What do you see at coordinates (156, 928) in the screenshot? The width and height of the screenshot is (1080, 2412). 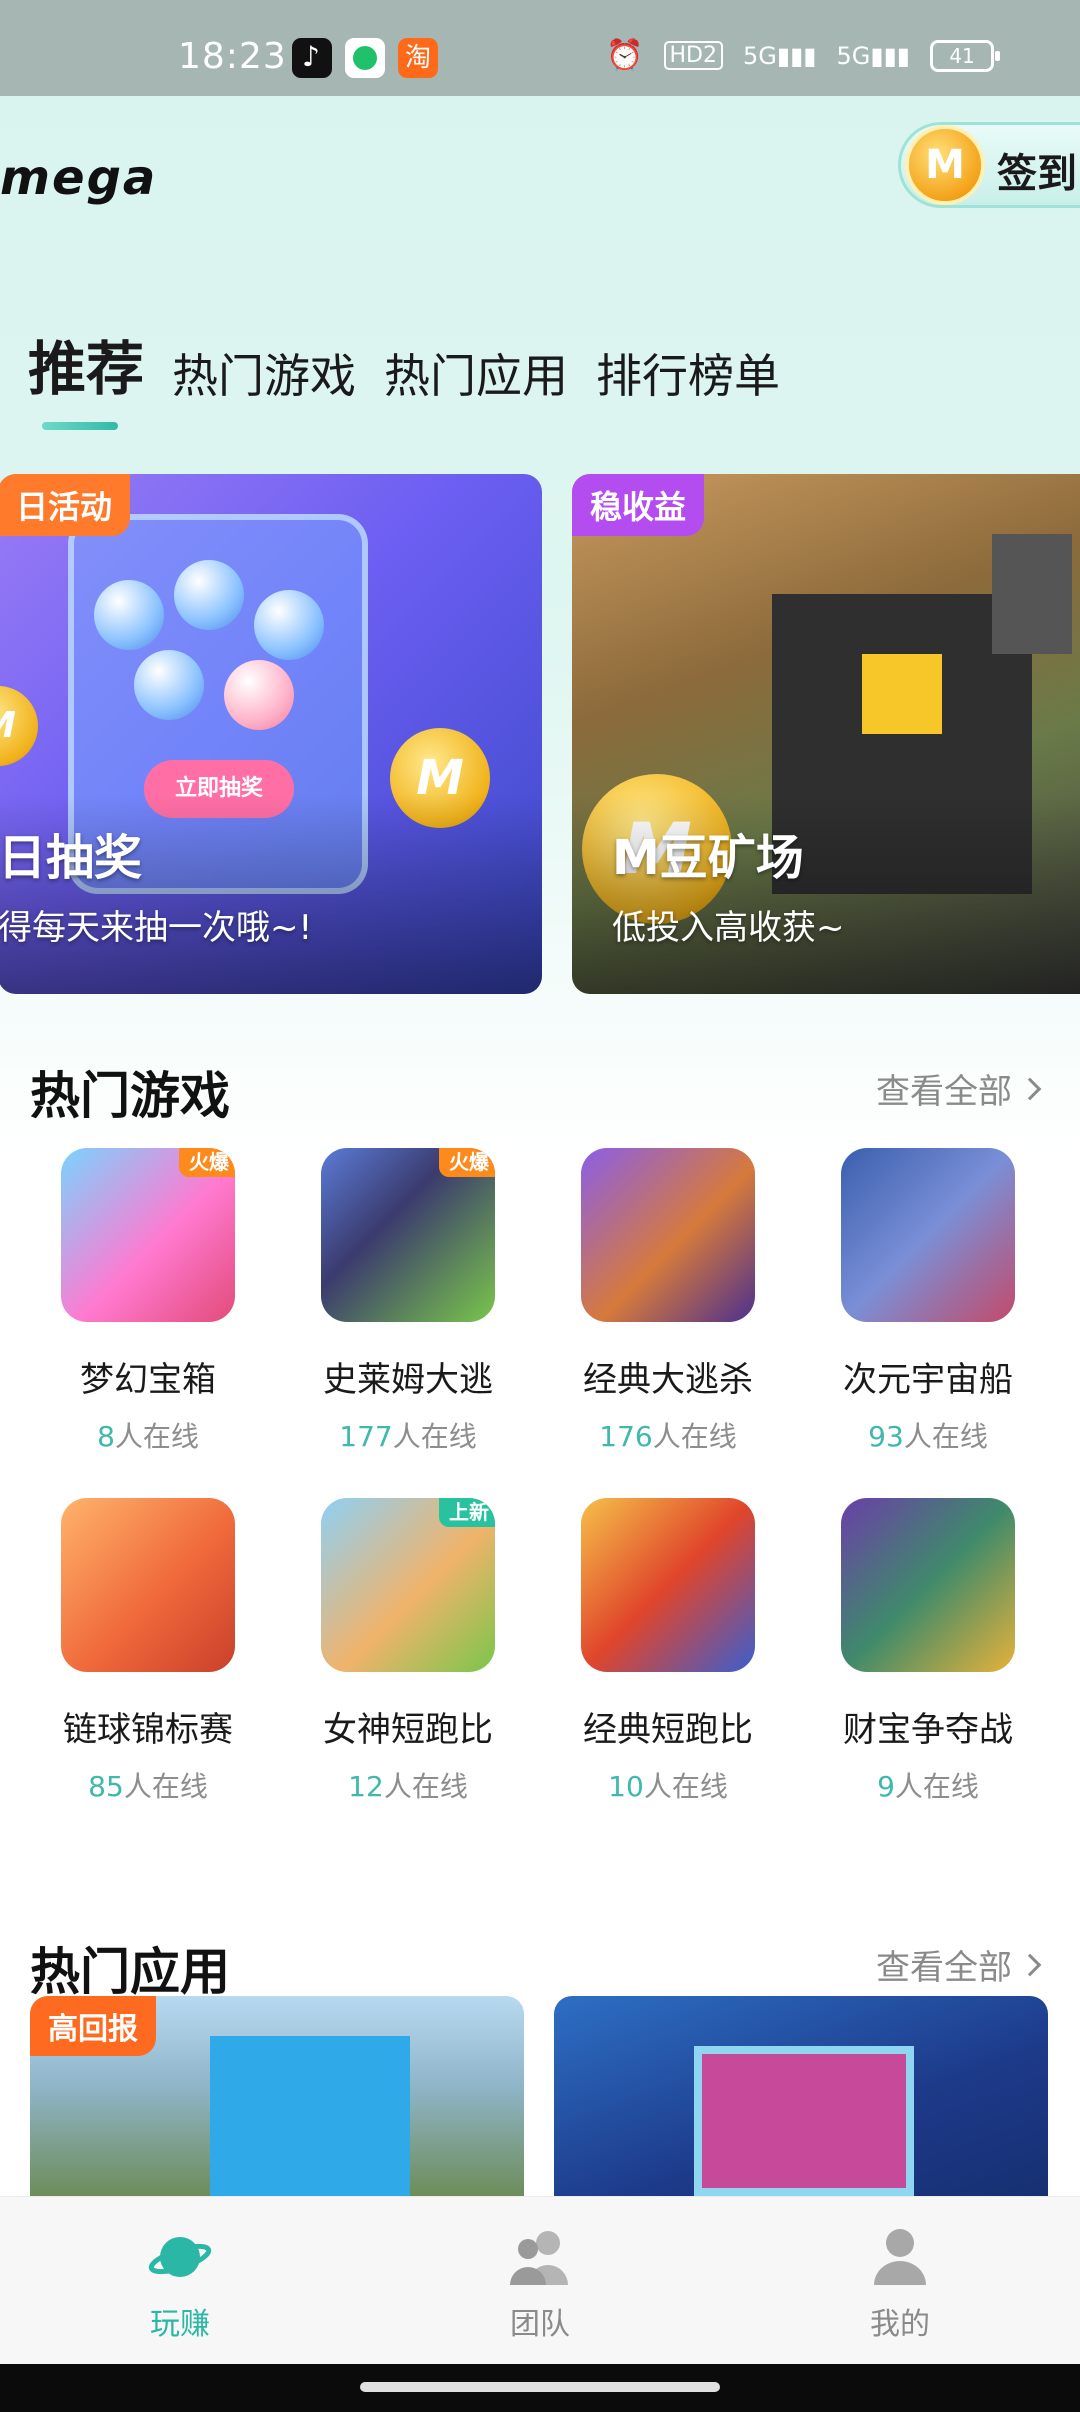 I see `banner-subtitle: 得每天来抽一次哦~!` at bounding box center [156, 928].